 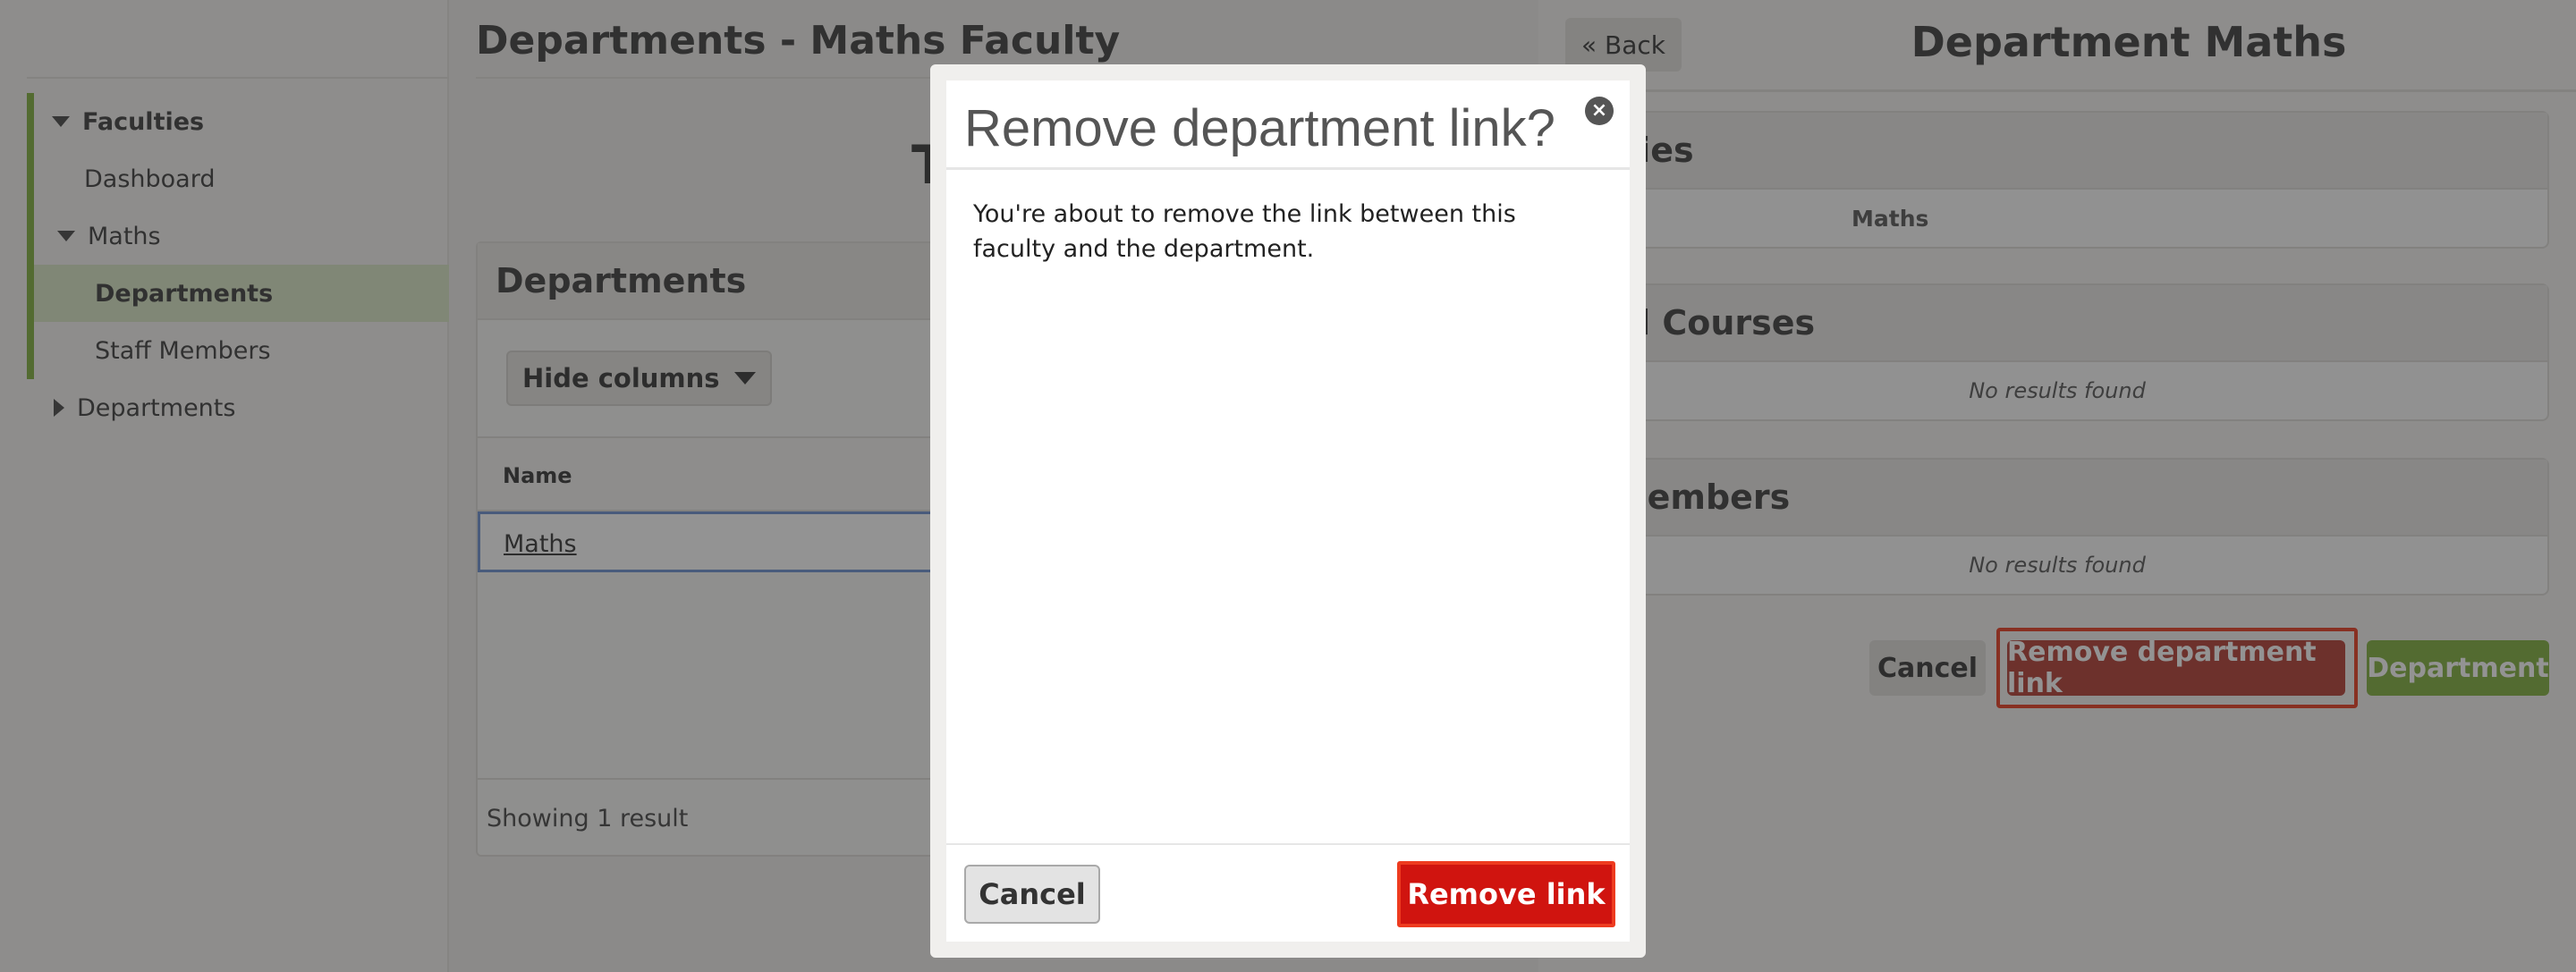 I want to click on dialog-title: Remove department link?, so click(x=1259, y=128).